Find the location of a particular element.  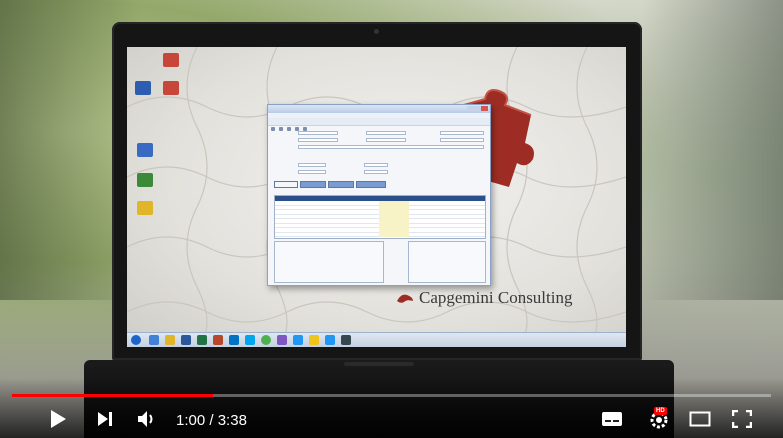

volume-button is located at coordinates (147, 419).